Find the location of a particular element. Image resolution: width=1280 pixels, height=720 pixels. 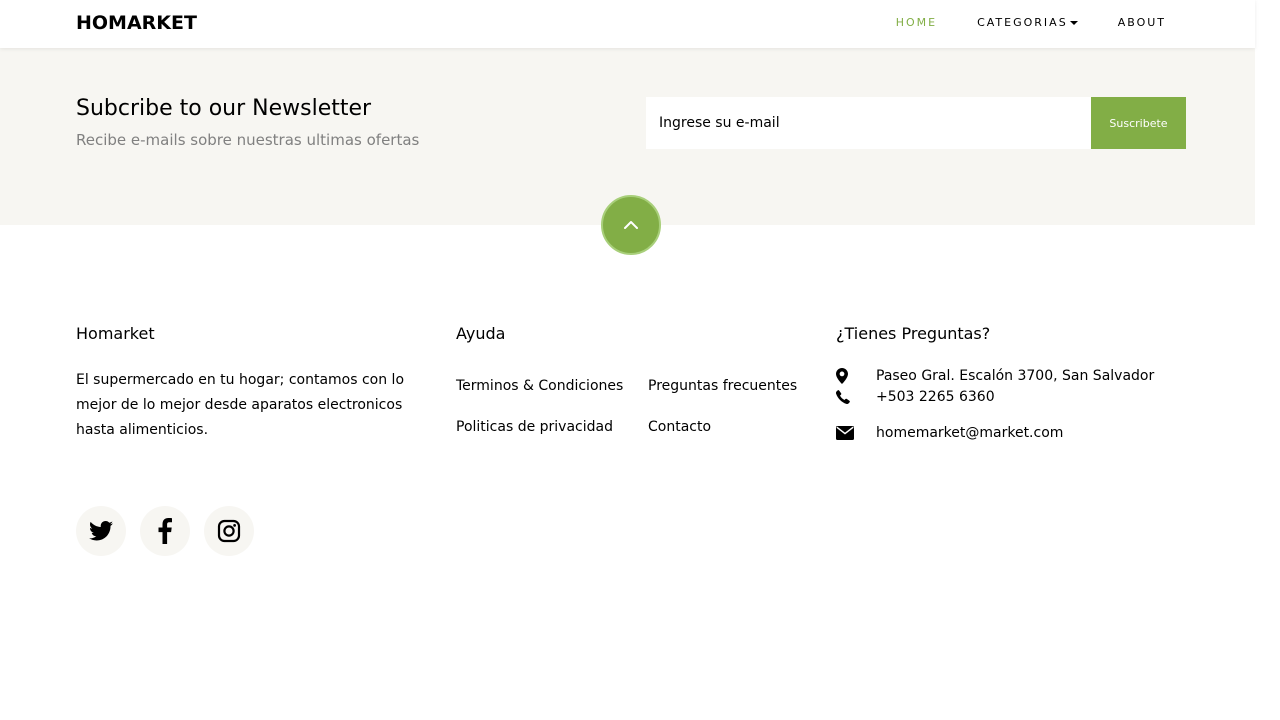

scroll-top-button is located at coordinates (631, 225).